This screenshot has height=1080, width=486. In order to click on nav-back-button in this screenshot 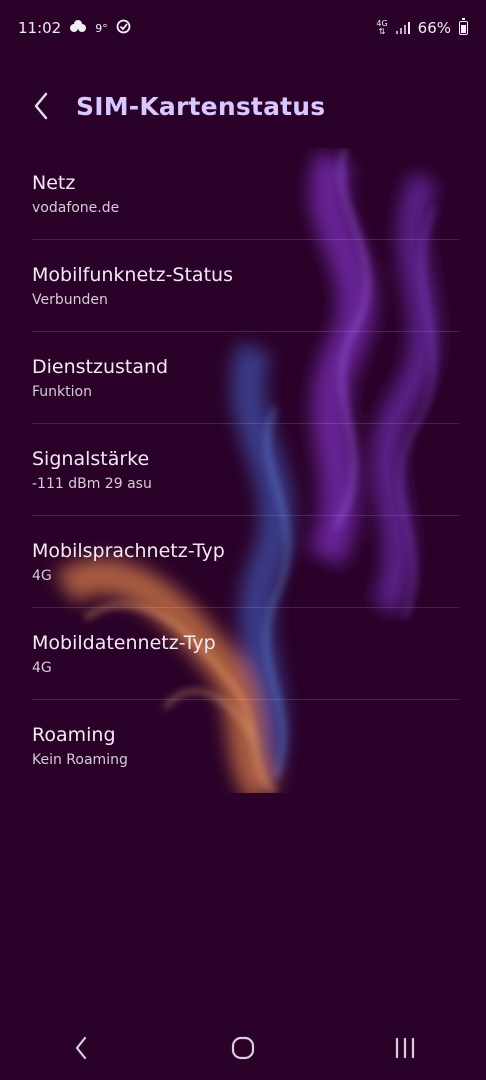, I will do `click(81, 1048)`.